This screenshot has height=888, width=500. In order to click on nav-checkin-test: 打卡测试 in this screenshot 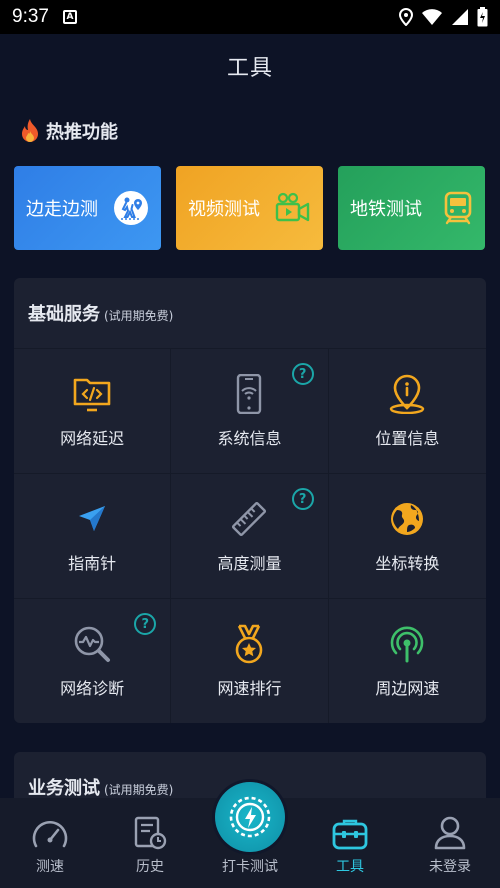, I will do `click(250, 835)`.